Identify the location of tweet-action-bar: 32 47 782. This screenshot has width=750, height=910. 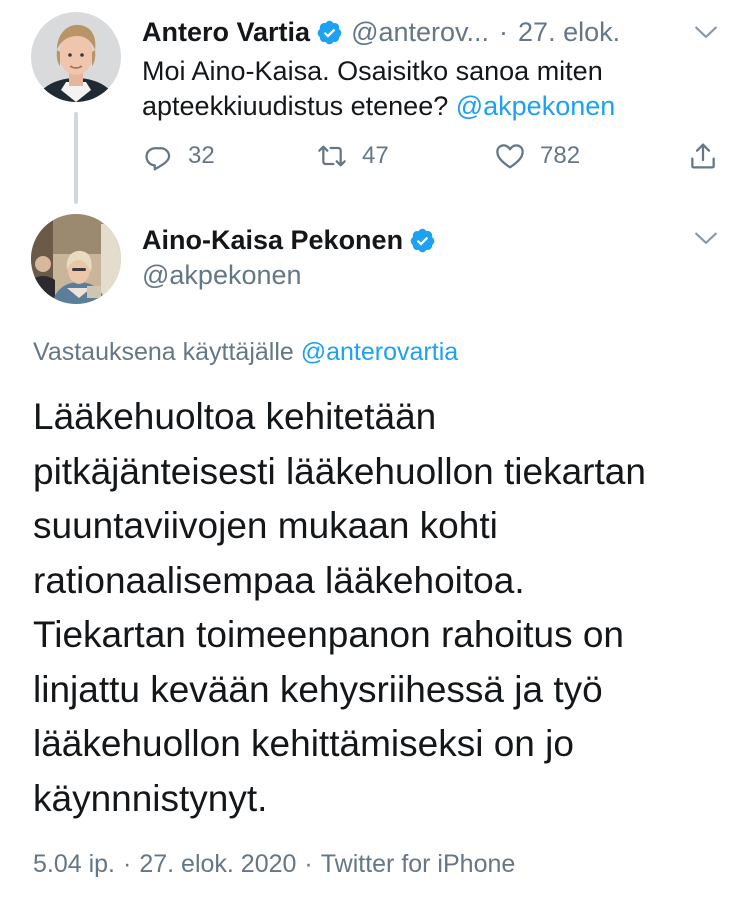
(432, 160).